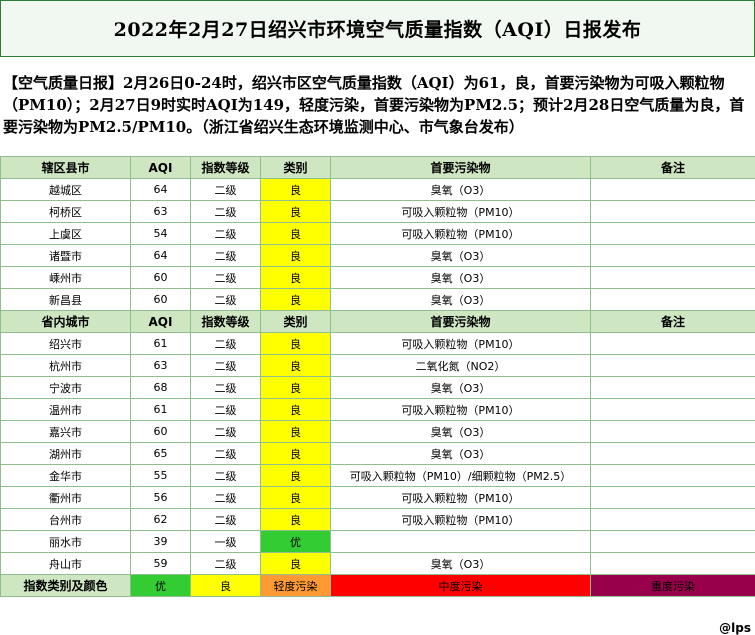 Image resolution: width=755 pixels, height=635 pixels. What do you see at coordinates (160, 387) in the screenshot?
I see `aqi-value-cell: 68` at bounding box center [160, 387].